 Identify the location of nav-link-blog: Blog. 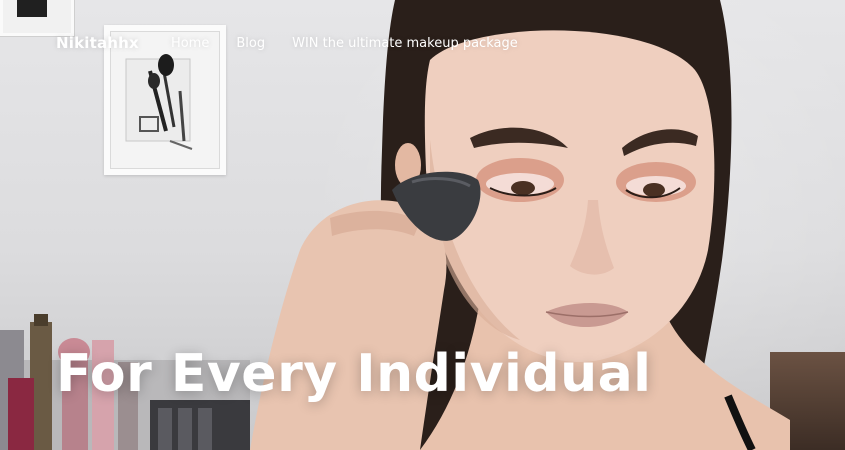
(250, 43).